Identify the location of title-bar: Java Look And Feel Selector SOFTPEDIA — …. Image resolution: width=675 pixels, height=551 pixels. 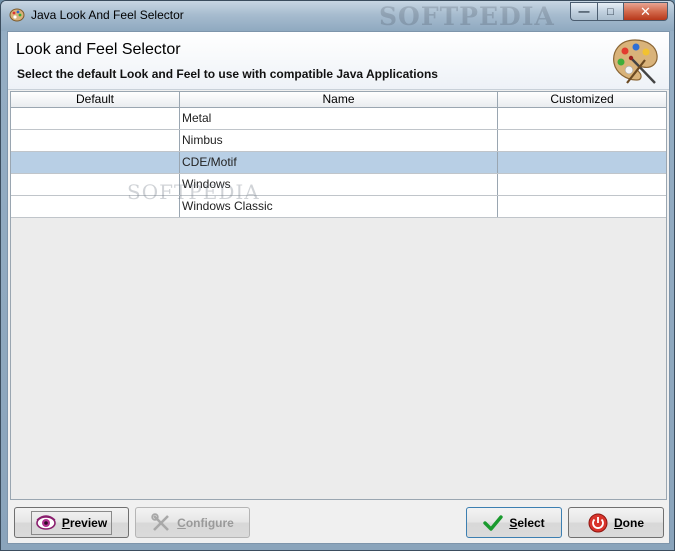
(337, 16).